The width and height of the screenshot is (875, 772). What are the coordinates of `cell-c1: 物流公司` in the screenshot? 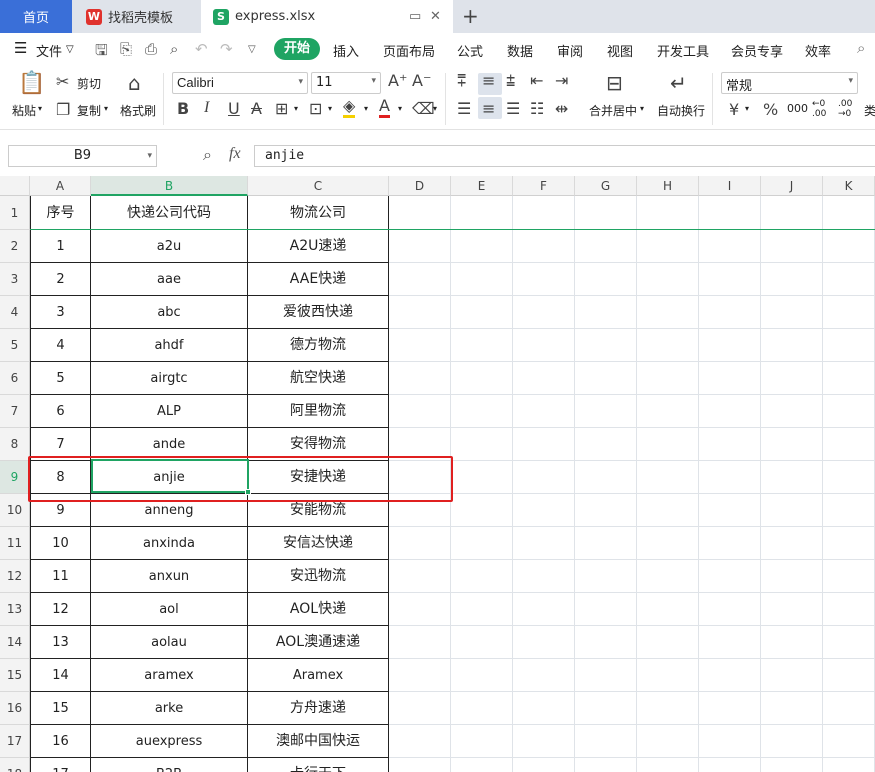 It's located at (318, 213).